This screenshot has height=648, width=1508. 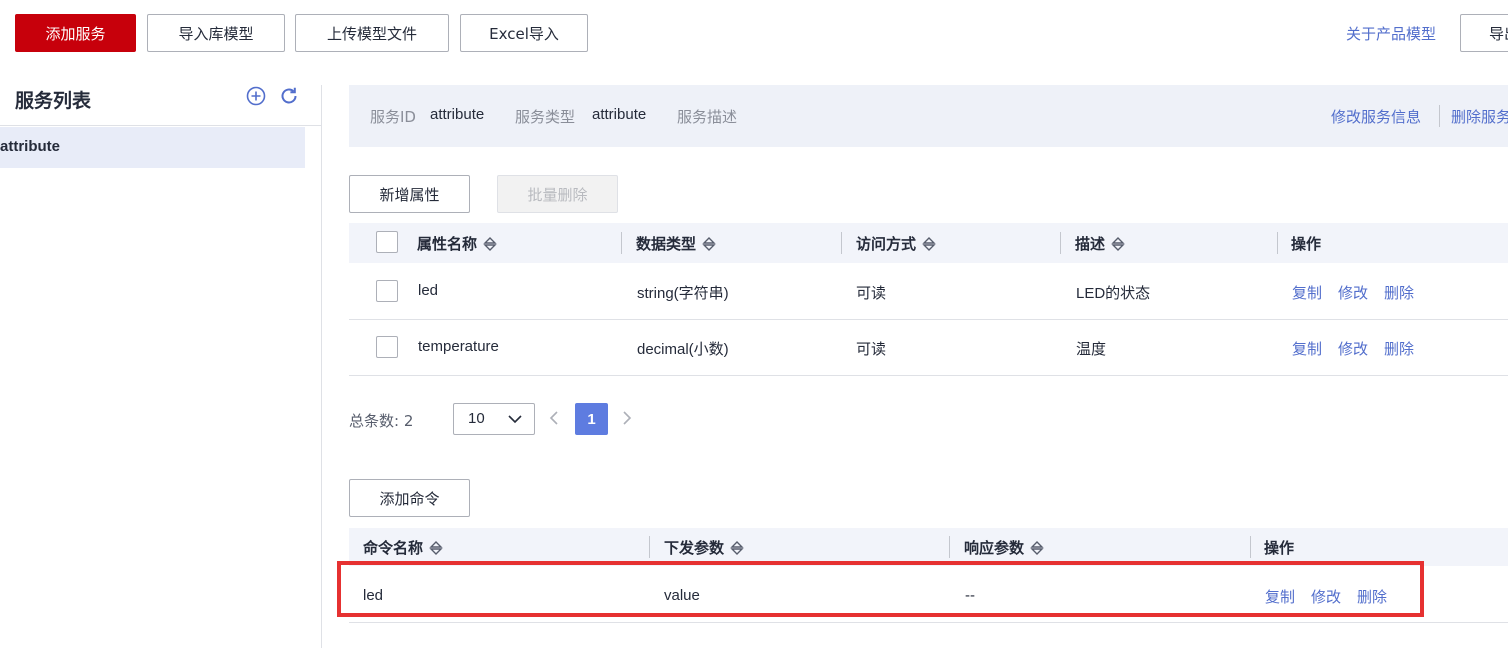 What do you see at coordinates (591, 419) in the screenshot?
I see `page-number: 1` at bounding box center [591, 419].